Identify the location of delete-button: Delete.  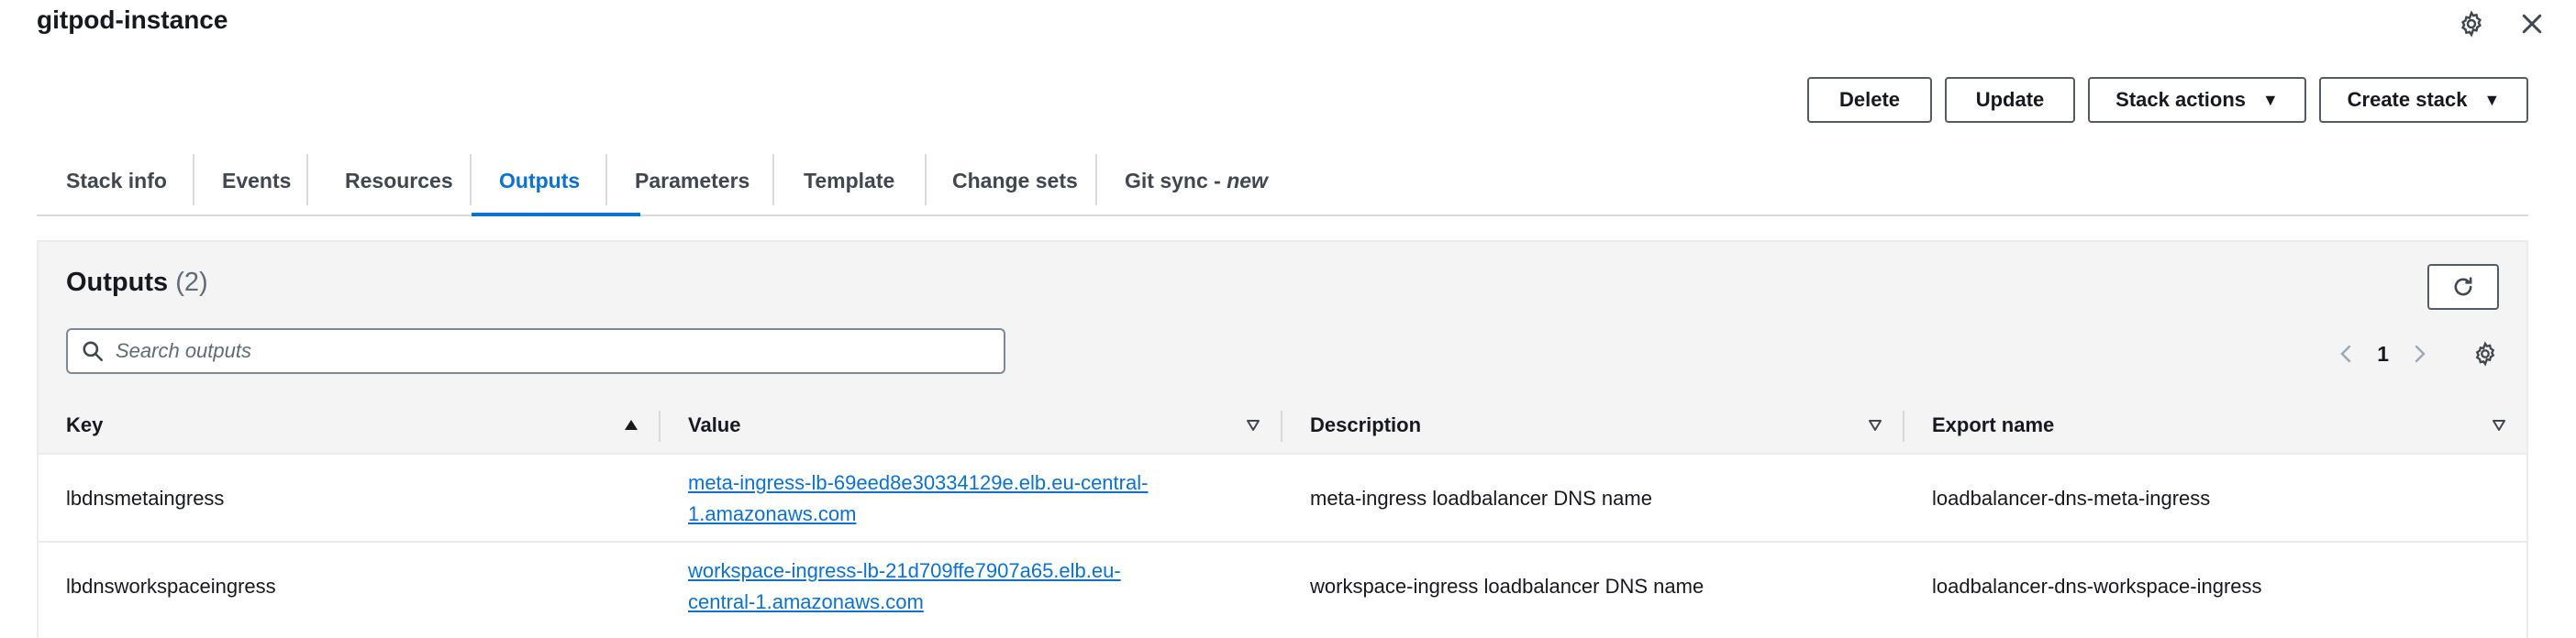
(1869, 100).